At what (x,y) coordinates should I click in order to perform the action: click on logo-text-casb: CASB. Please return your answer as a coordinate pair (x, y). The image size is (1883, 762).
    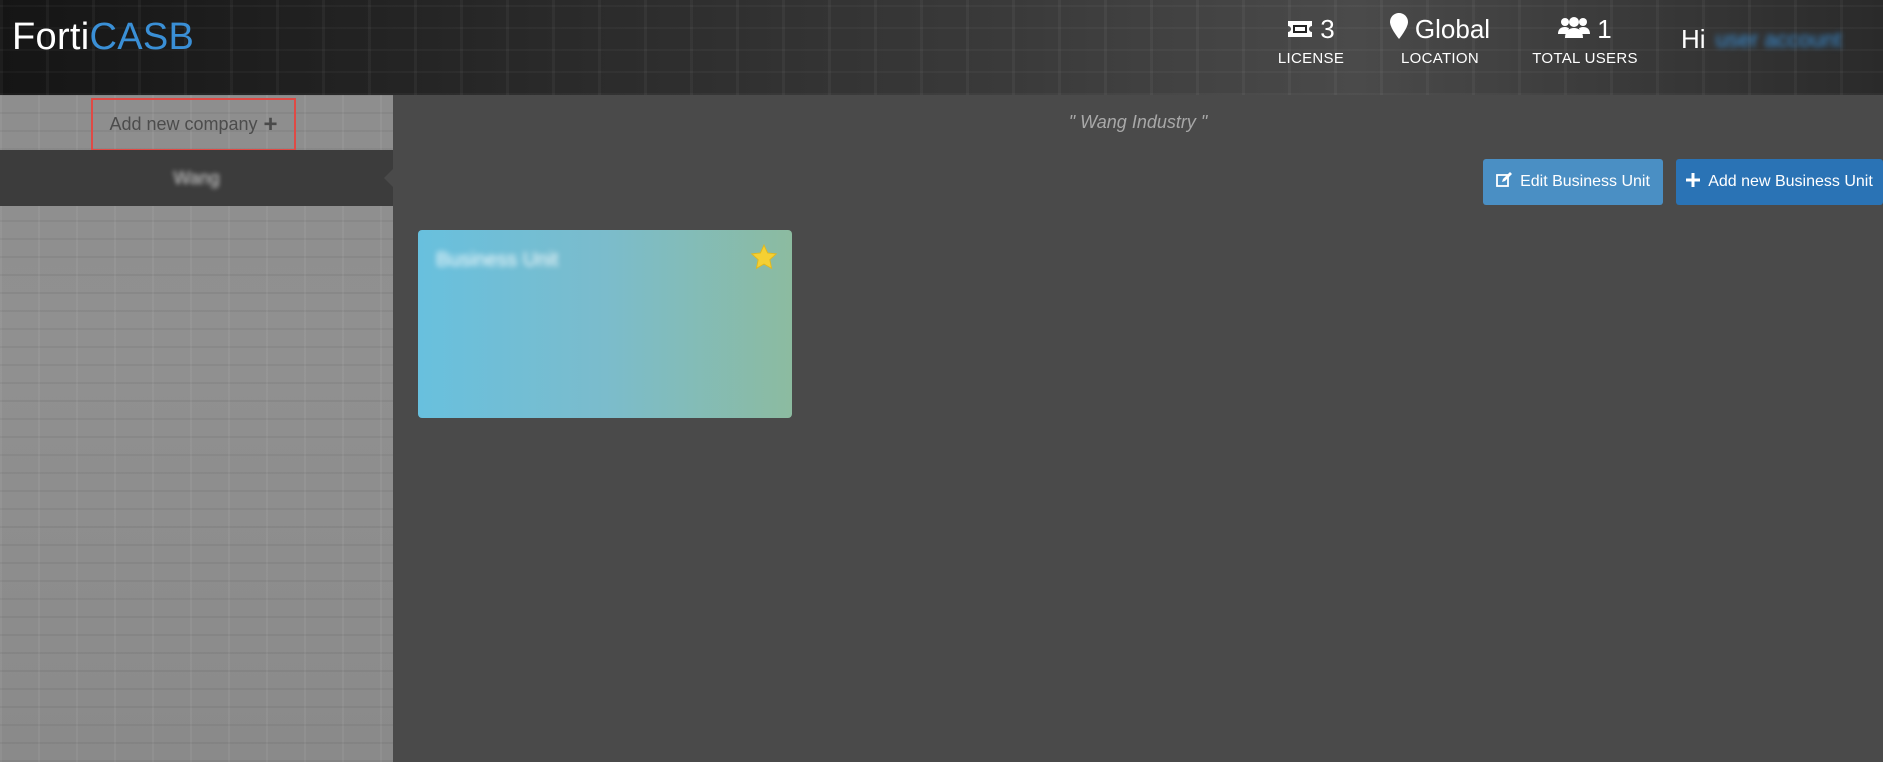
    Looking at the image, I should click on (142, 37).